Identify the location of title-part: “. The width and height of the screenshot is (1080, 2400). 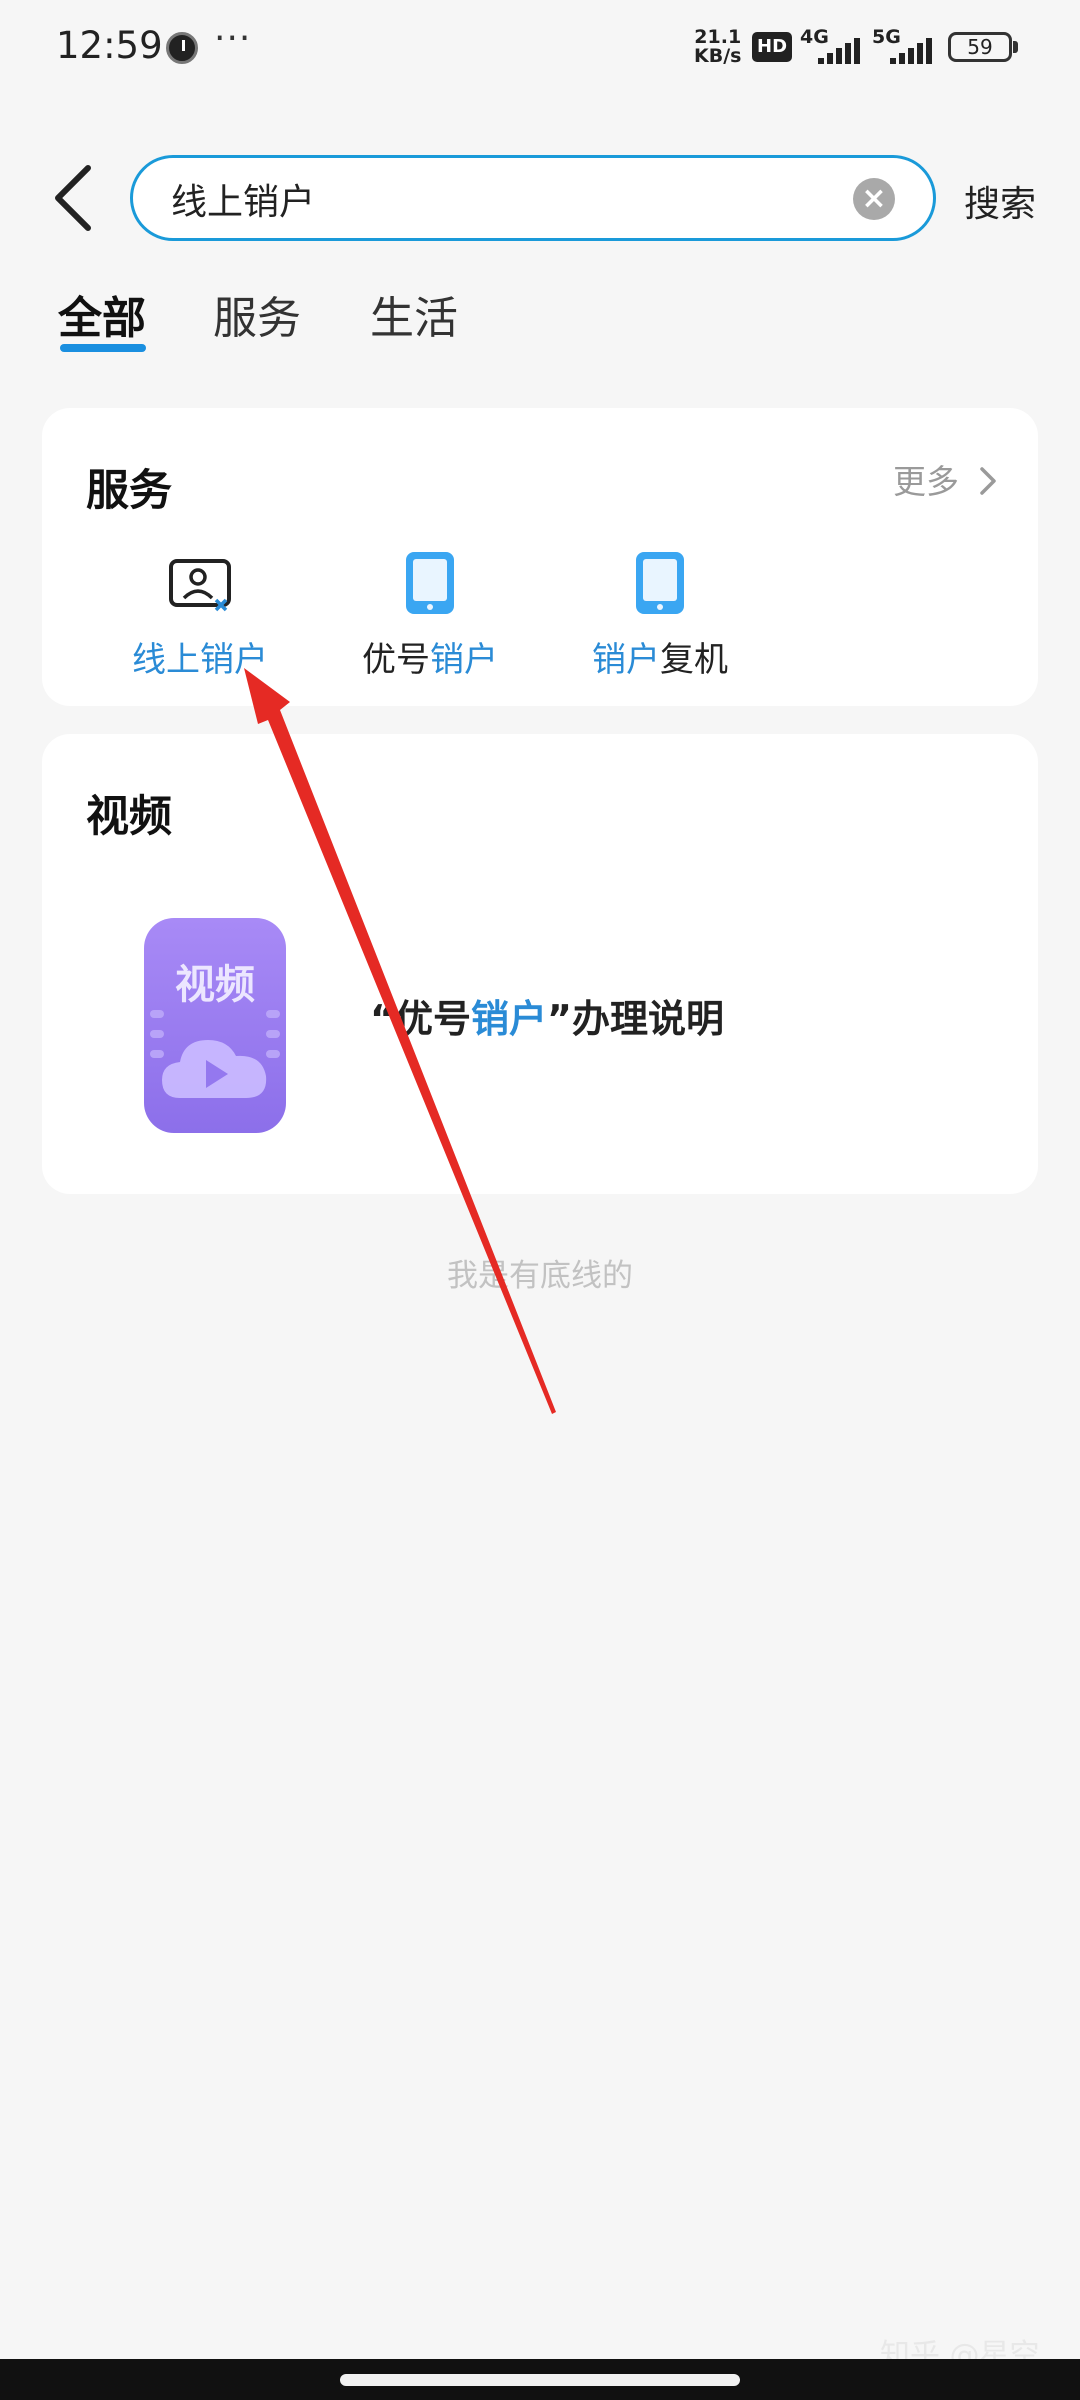
(382, 1019).